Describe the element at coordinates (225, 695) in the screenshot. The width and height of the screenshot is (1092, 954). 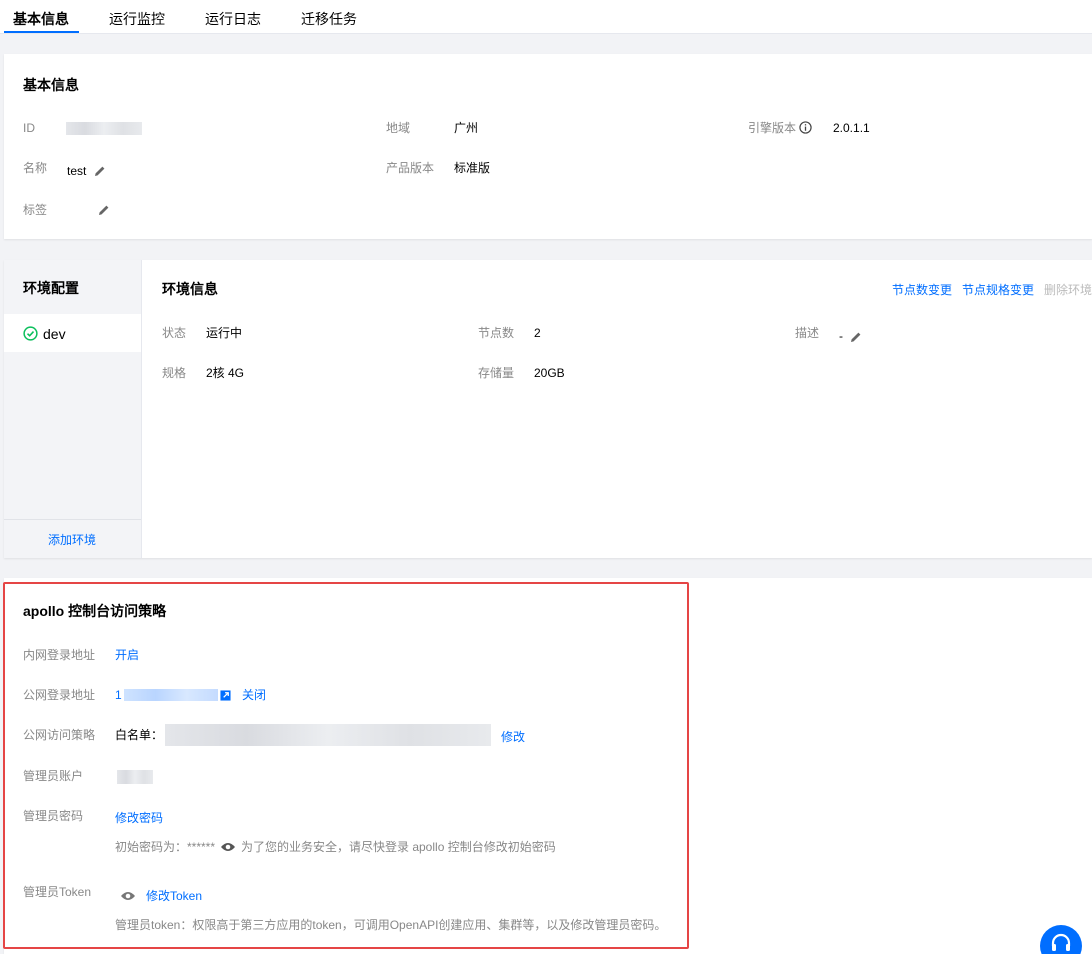
I see `external-link-icon` at that location.